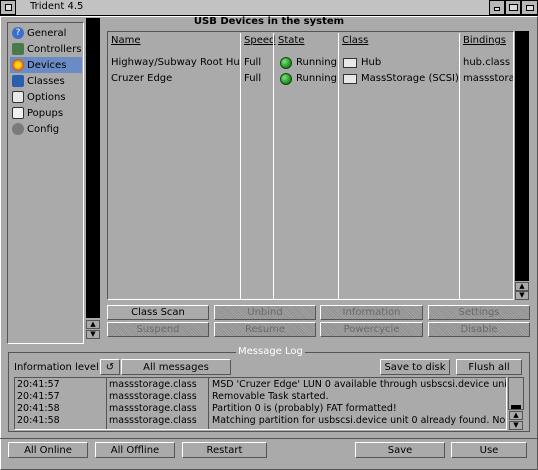 This screenshot has width=538, height=470. What do you see at coordinates (497, 7) in the screenshot?
I see `iconify-button` at bounding box center [497, 7].